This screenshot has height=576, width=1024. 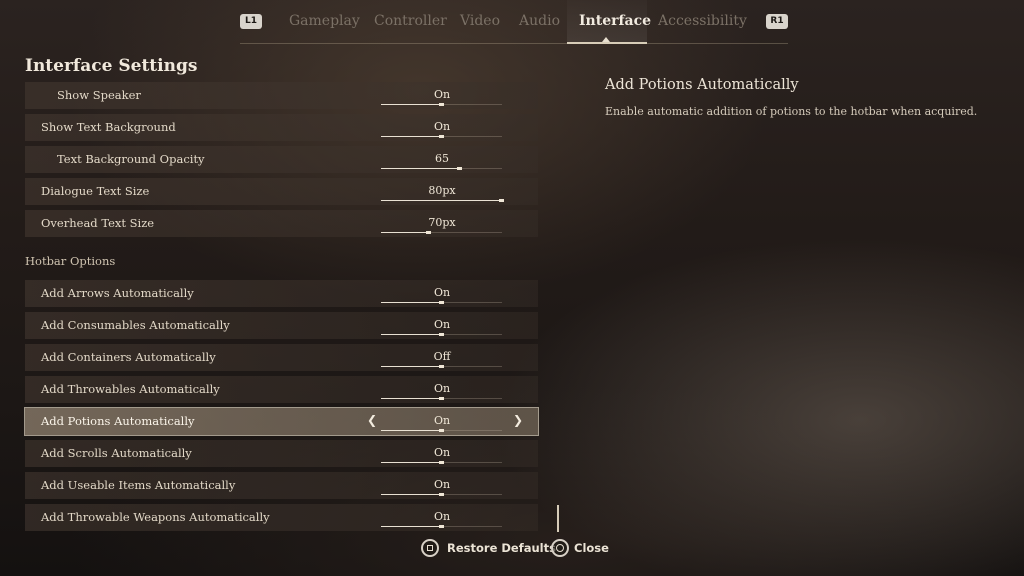 What do you see at coordinates (117, 293) in the screenshot?
I see `setting-label: Add Arrows Automatically` at bounding box center [117, 293].